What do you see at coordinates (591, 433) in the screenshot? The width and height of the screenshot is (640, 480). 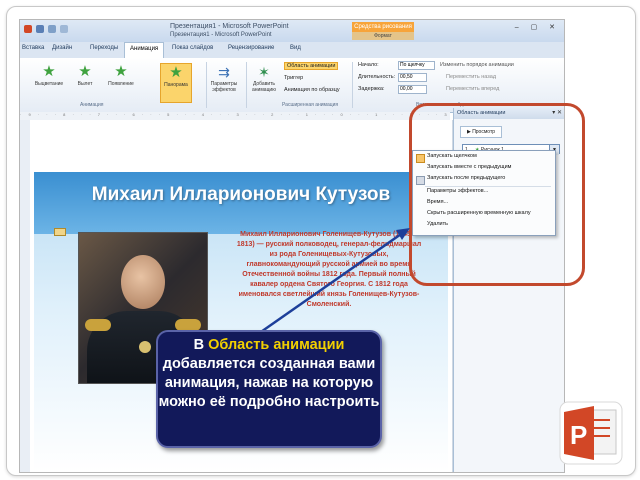 I see `powerpoint-logo-icon: P` at bounding box center [591, 433].